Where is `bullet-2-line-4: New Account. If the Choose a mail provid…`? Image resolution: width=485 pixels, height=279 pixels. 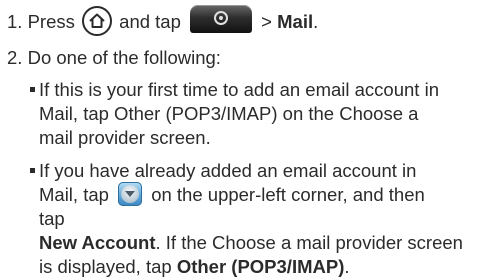
bullet-2-line-4: New Account. If the Choose a mail provid… is located at coordinates (251, 242).